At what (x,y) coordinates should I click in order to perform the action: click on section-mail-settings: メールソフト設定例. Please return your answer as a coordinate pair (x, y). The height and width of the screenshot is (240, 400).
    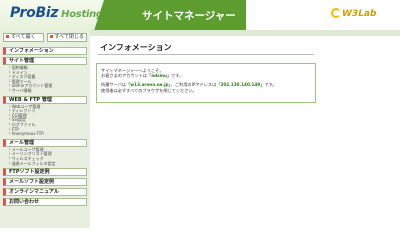
    Looking at the image, I should click on (45, 182).